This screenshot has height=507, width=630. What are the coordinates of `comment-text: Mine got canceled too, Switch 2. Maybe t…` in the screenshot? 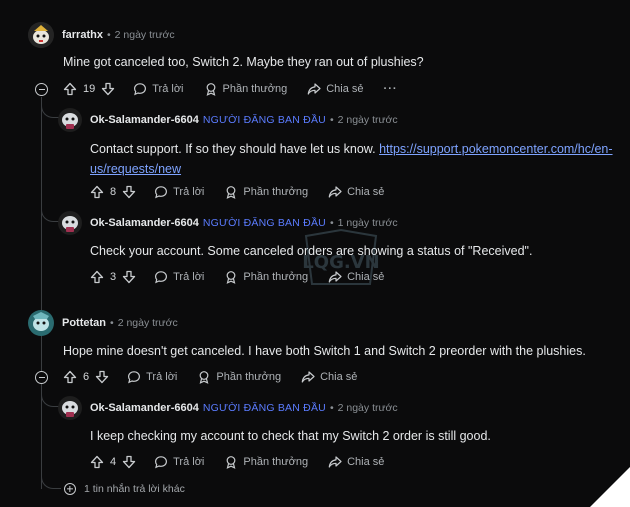 It's located at (243, 62).